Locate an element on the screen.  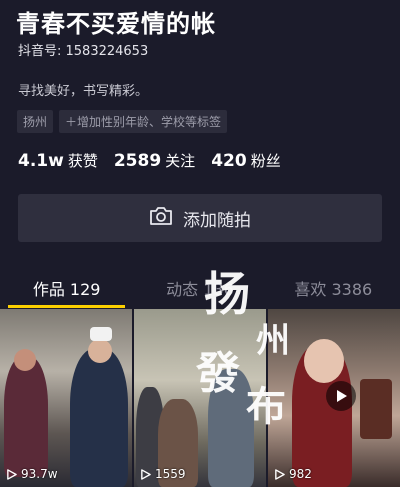
tab-moments: 动态 136 is located at coordinates (199, 292).